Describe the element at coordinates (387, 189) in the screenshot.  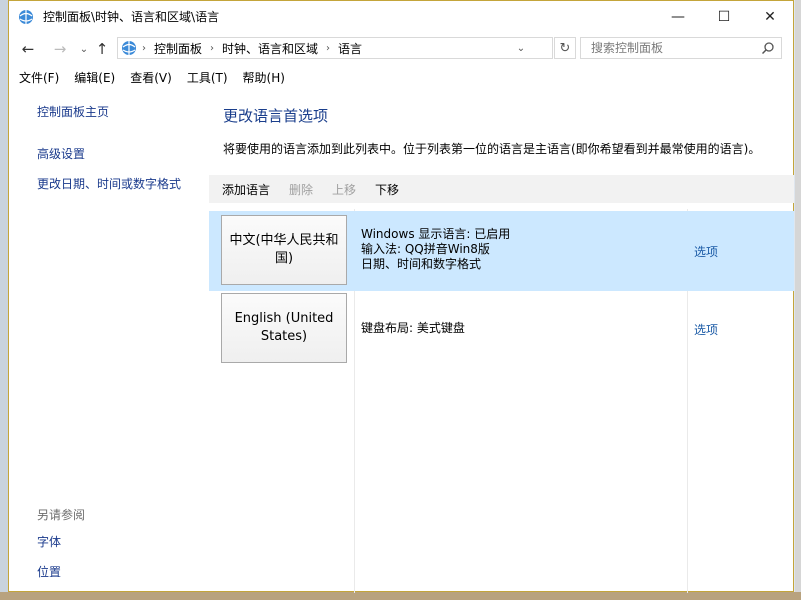
I see `move-down-button: 下移` at that location.